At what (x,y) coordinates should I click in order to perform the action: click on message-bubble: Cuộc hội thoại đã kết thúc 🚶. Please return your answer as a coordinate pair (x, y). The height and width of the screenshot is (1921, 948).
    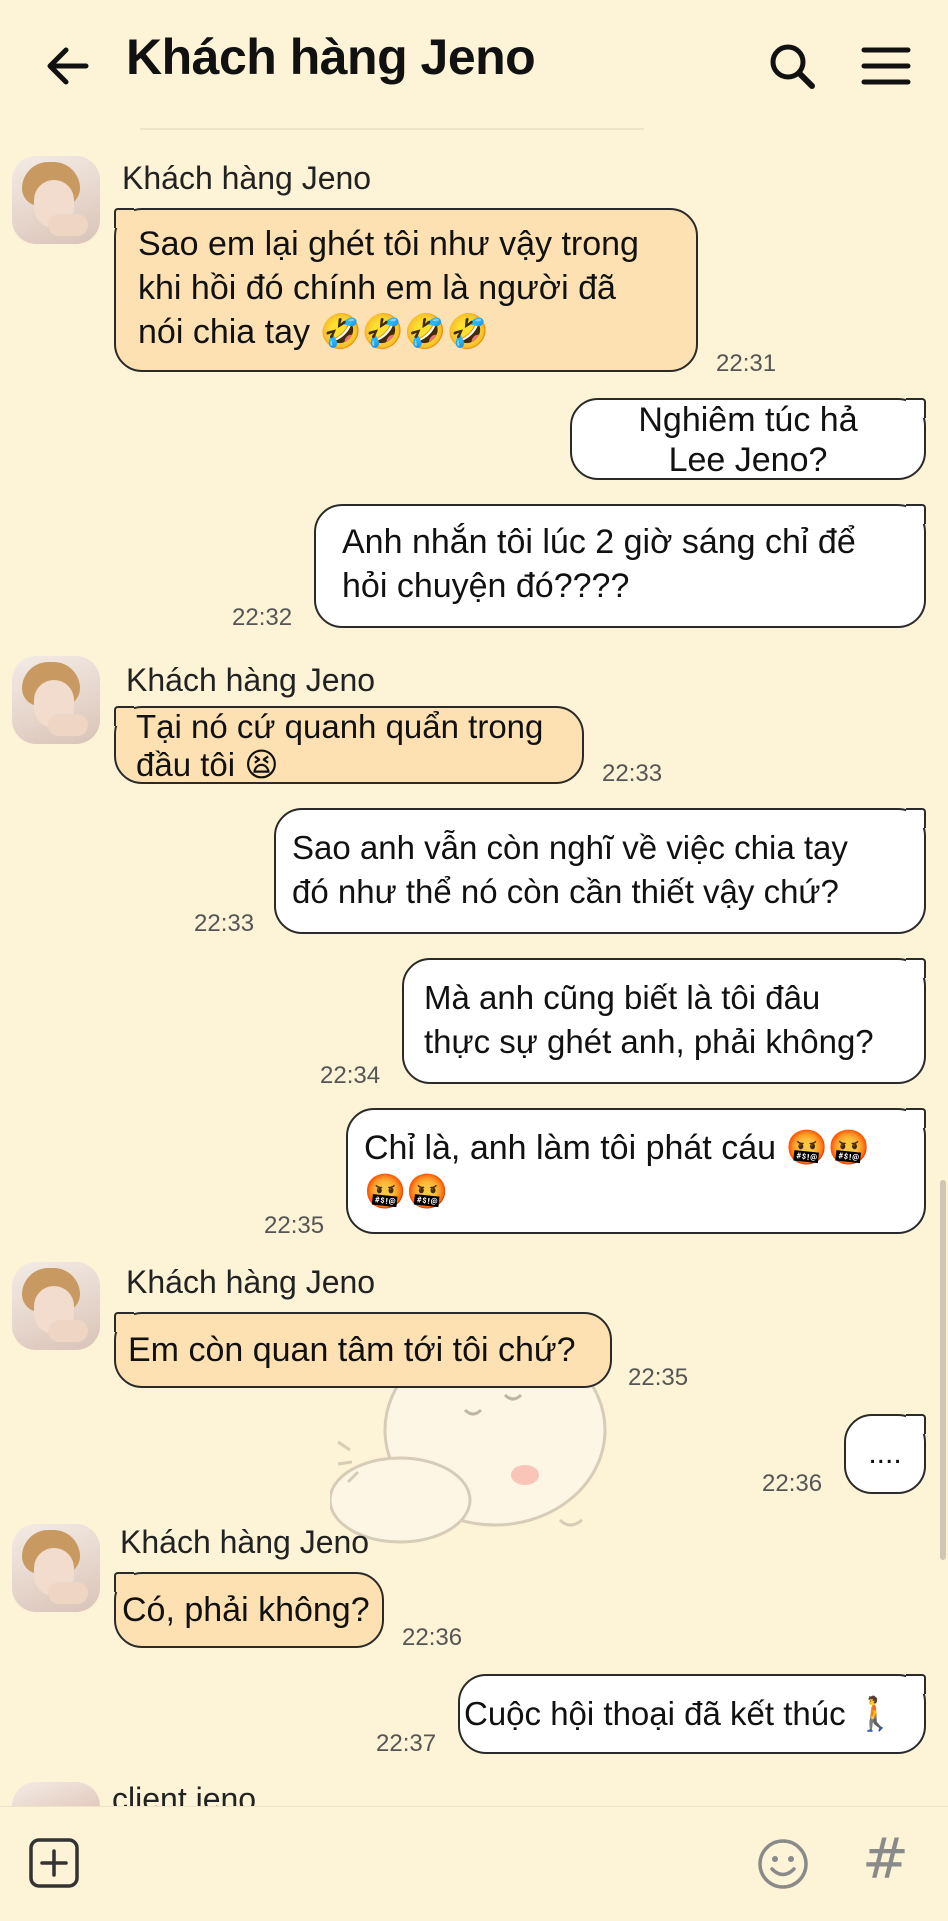
    Looking at the image, I should click on (692, 1714).